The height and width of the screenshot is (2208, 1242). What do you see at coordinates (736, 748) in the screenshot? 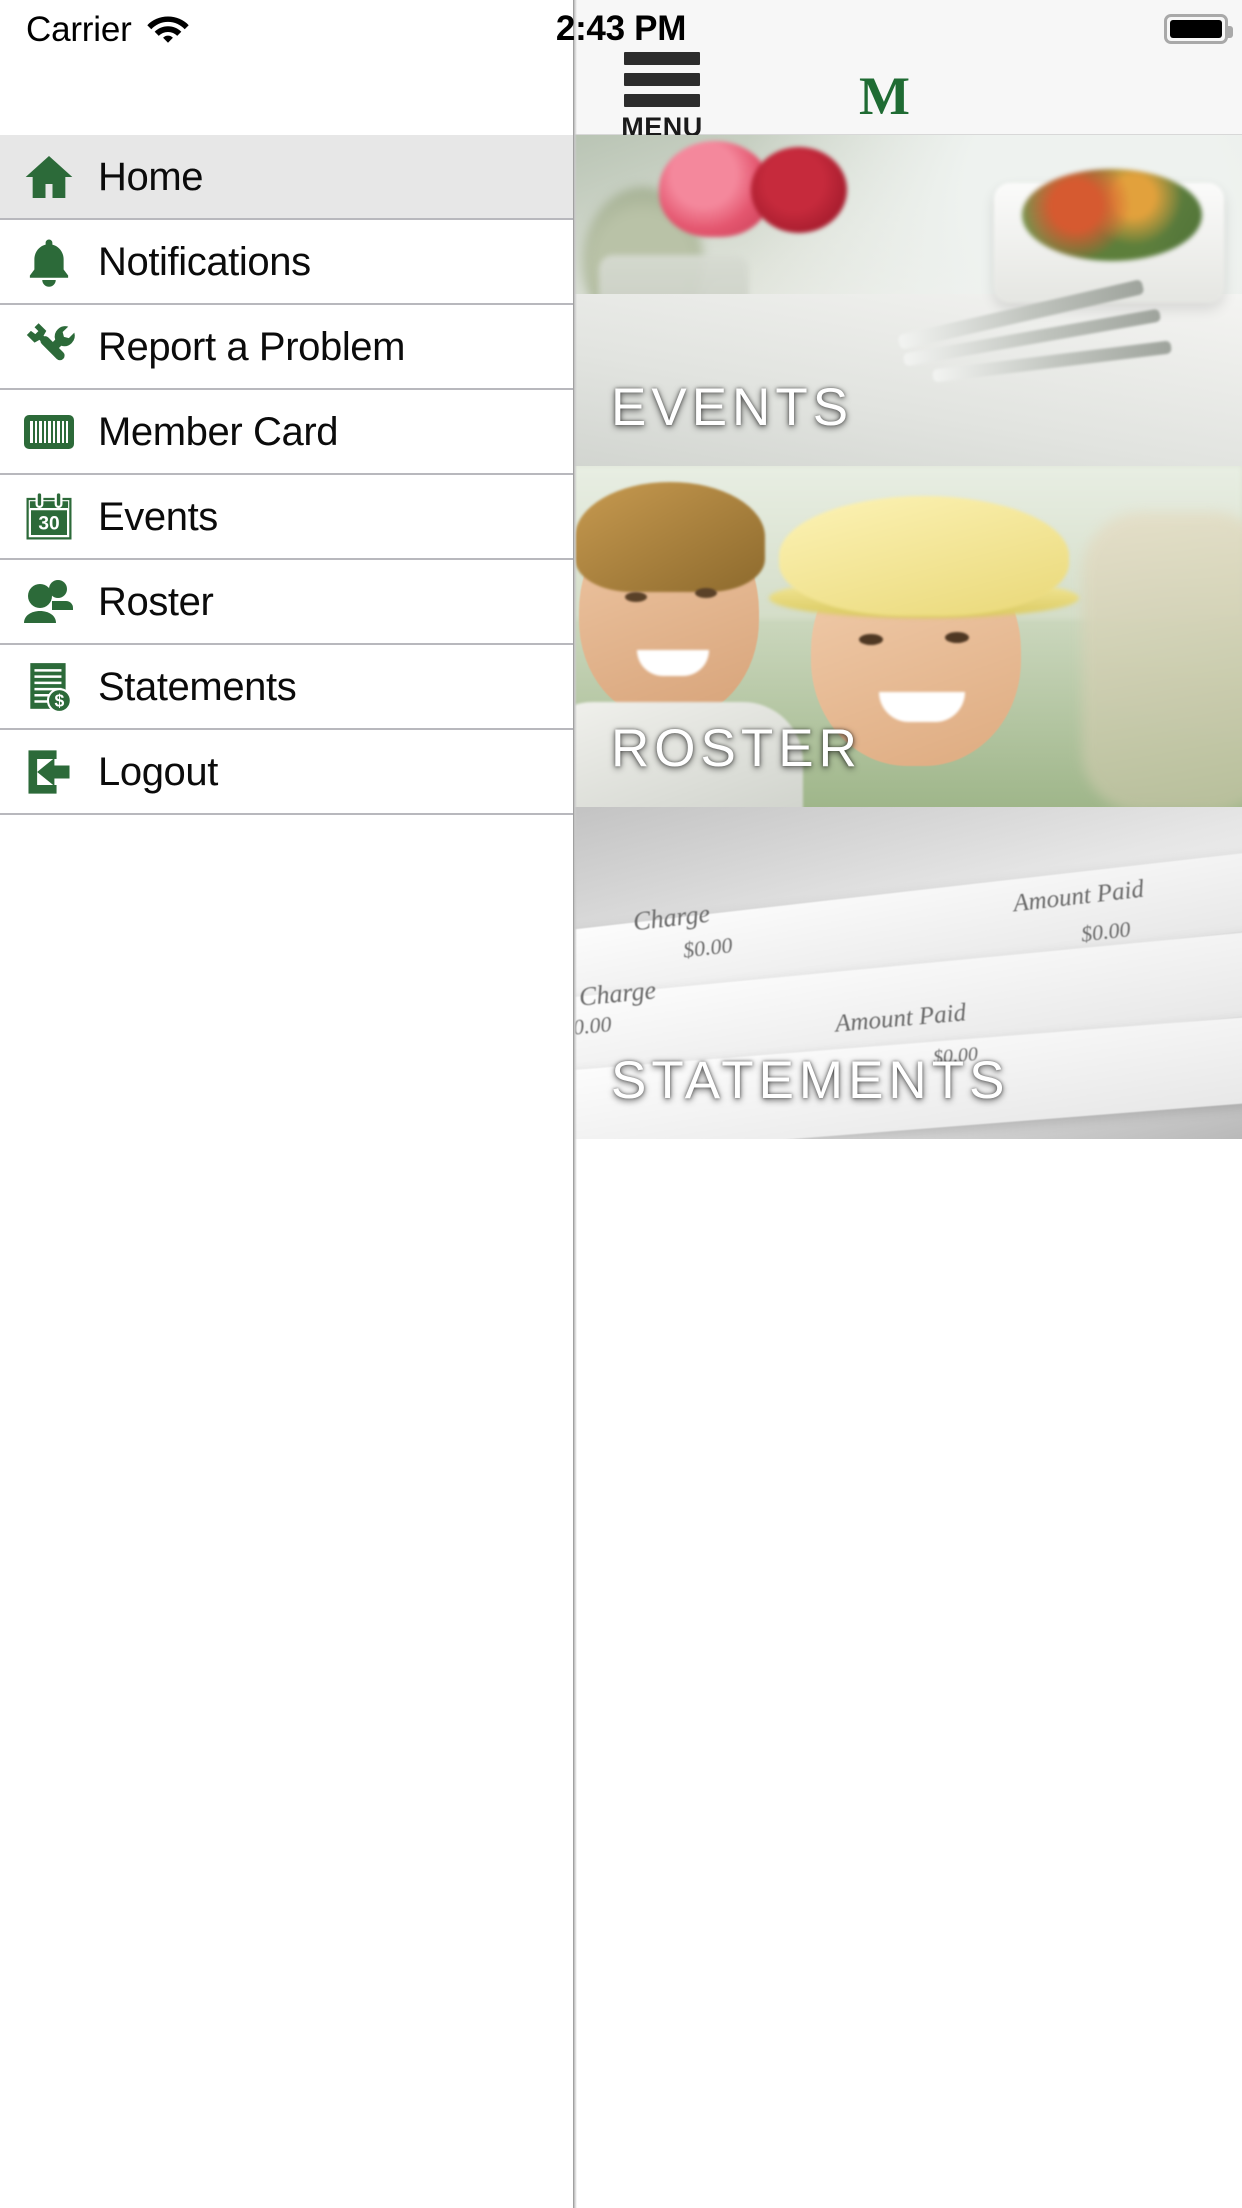
I see `card-roster-label: ROSTER` at bounding box center [736, 748].